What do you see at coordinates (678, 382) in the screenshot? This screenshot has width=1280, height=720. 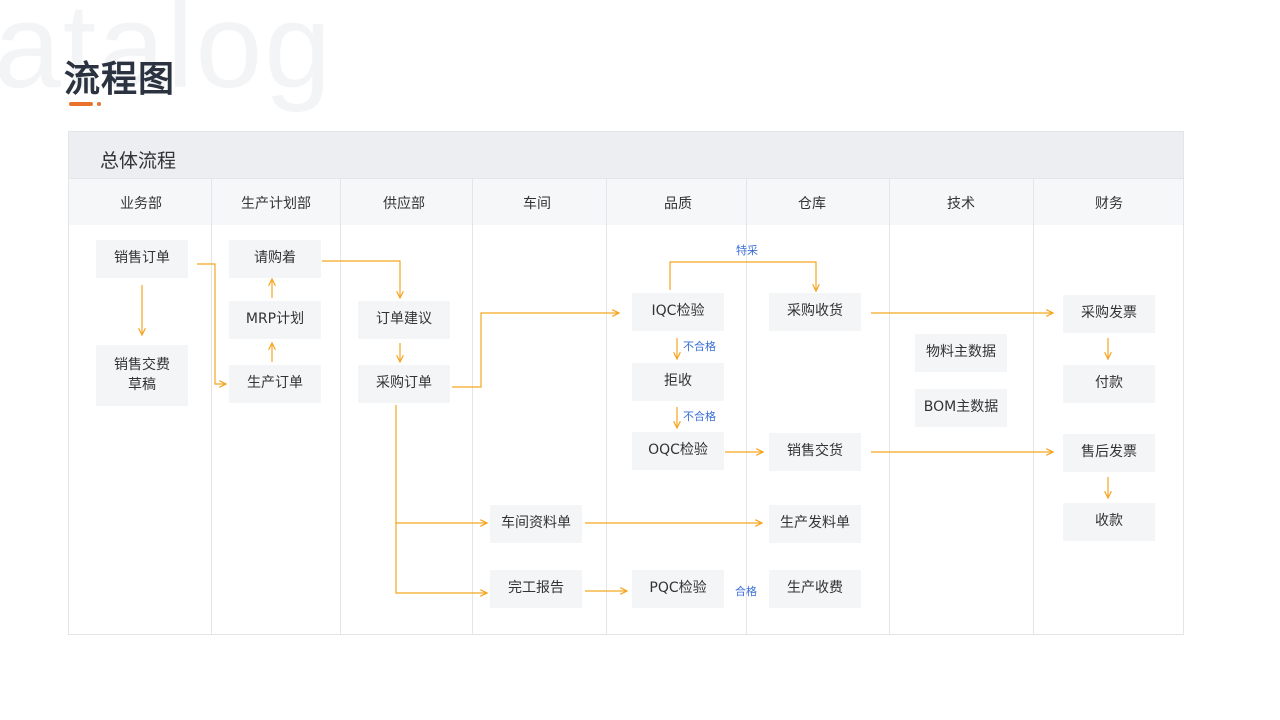 I see `node-reject: 拒收` at bounding box center [678, 382].